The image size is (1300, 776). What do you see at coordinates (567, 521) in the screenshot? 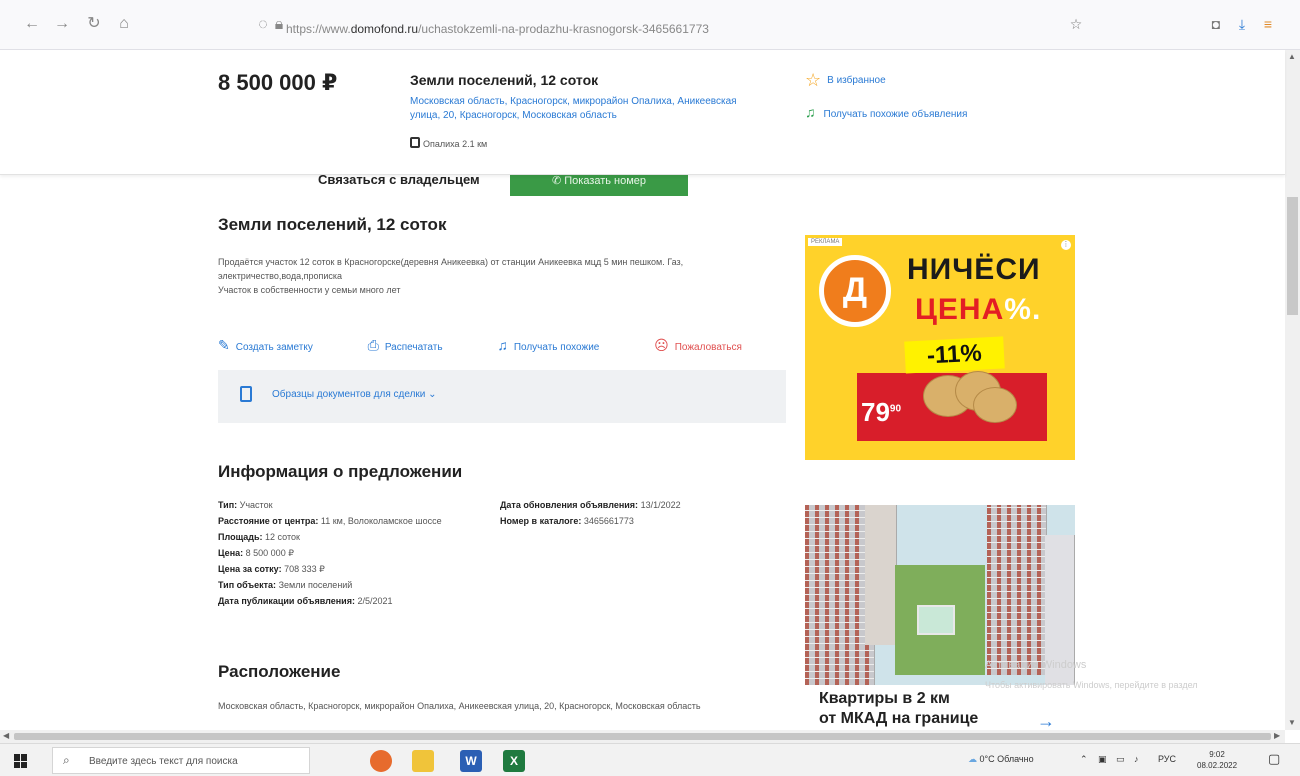
I see `info-row: Номер в каталоге: 3465661773` at bounding box center [567, 521].